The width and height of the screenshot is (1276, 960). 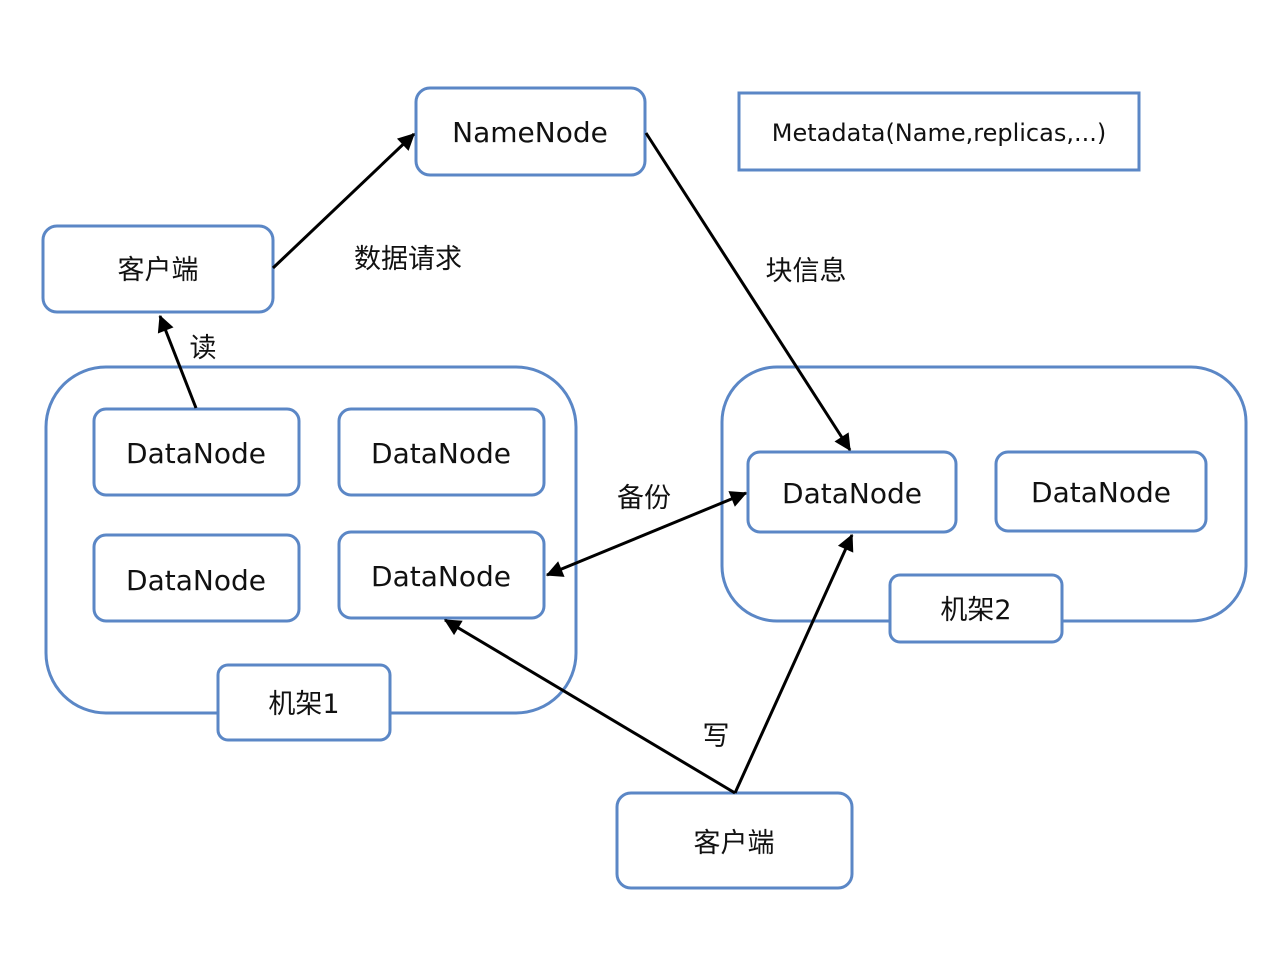 I want to click on rack2-label: 机架2, so click(x=975, y=610).